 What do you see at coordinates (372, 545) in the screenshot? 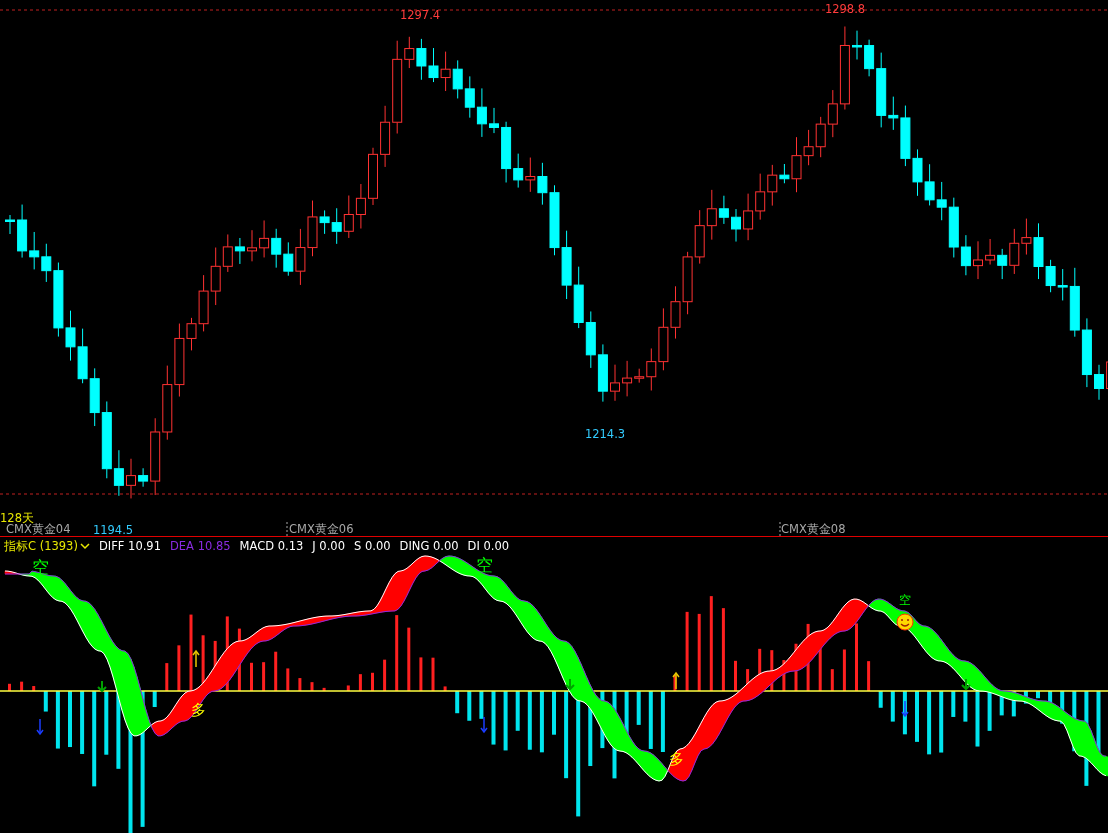
I see `indicator-value: S 0.00` at bounding box center [372, 545].